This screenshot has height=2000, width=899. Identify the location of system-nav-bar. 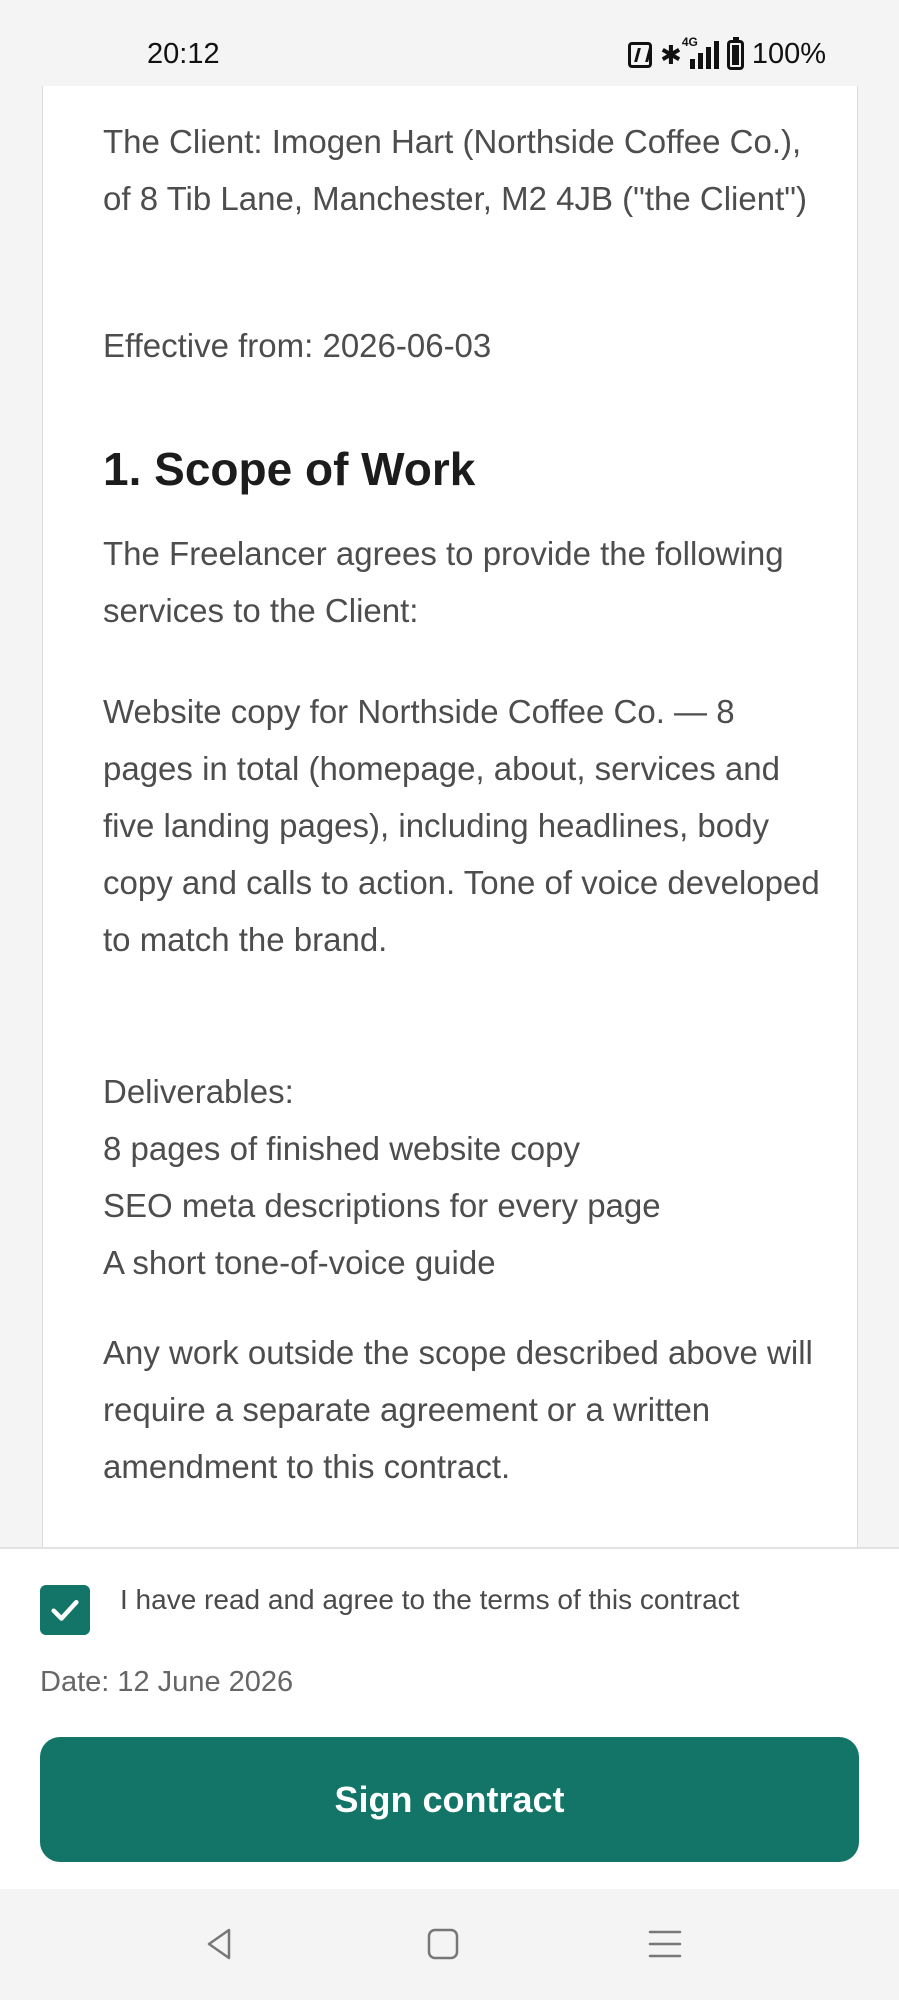
(449, 1944).